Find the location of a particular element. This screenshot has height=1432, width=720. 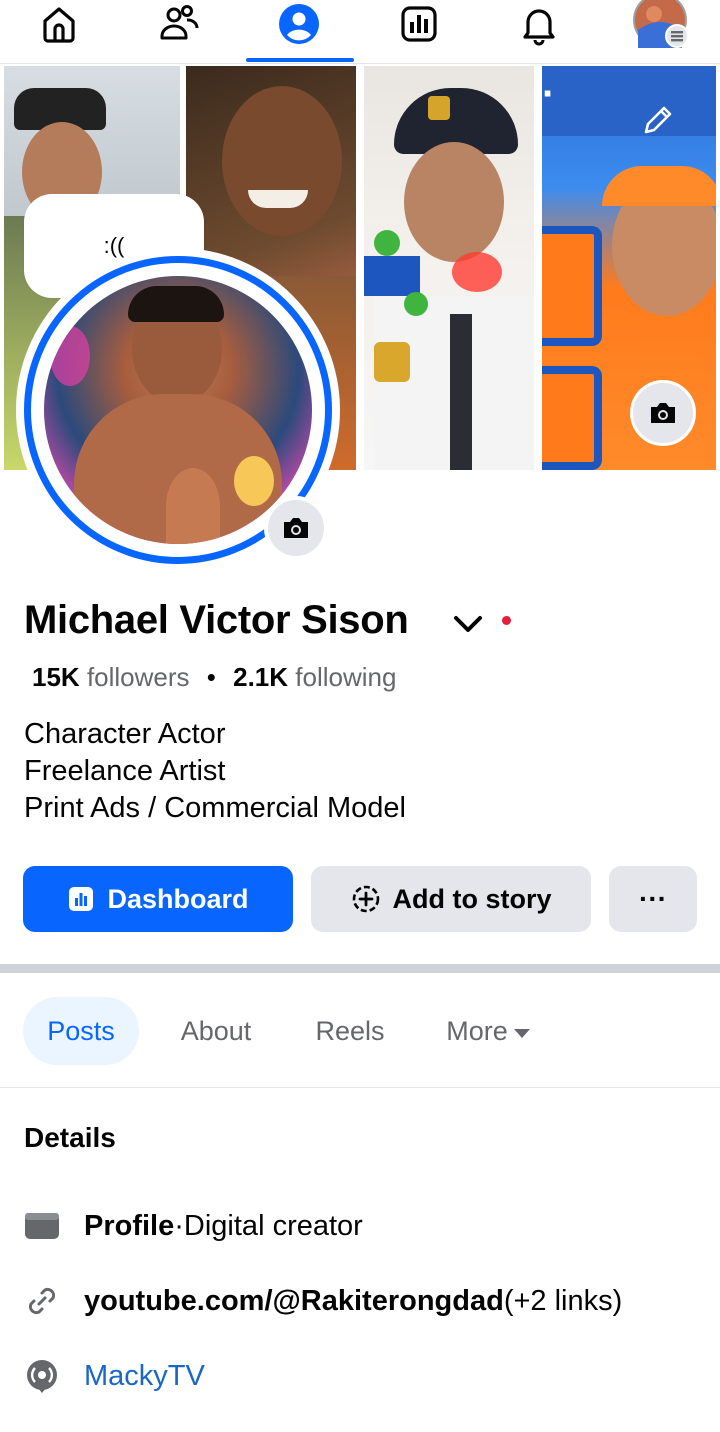

page-link: MackyTV is located at coordinates (144, 1376).